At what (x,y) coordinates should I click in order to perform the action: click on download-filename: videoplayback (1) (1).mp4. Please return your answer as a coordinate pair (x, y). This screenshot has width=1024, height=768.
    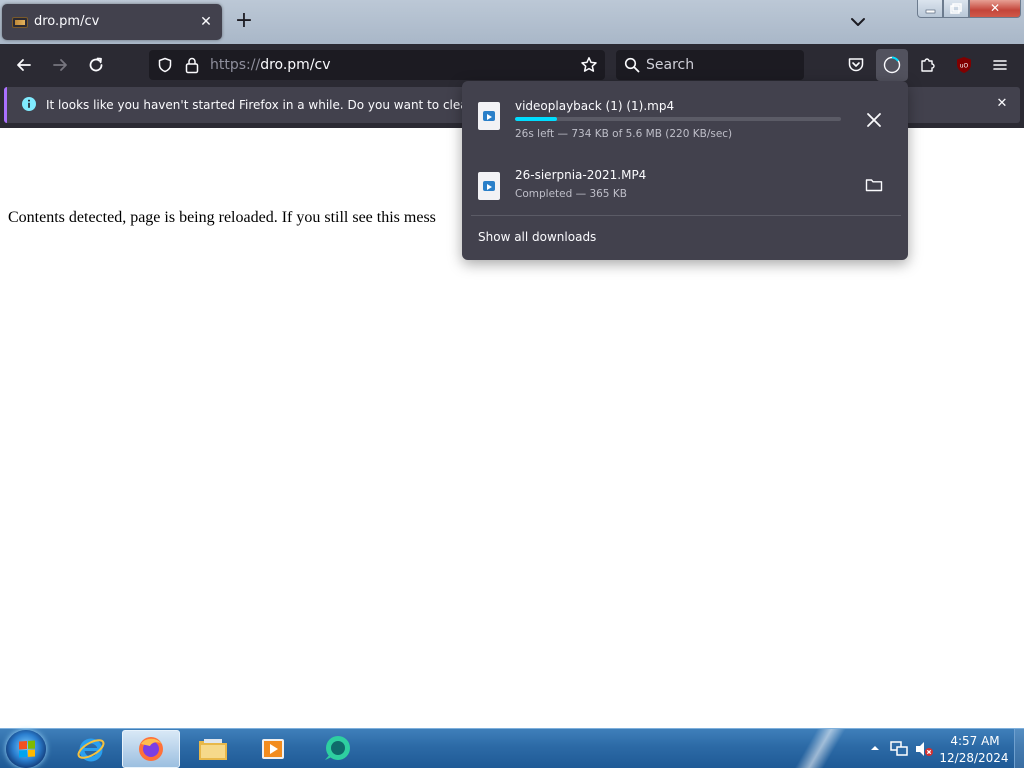
    Looking at the image, I should click on (595, 106).